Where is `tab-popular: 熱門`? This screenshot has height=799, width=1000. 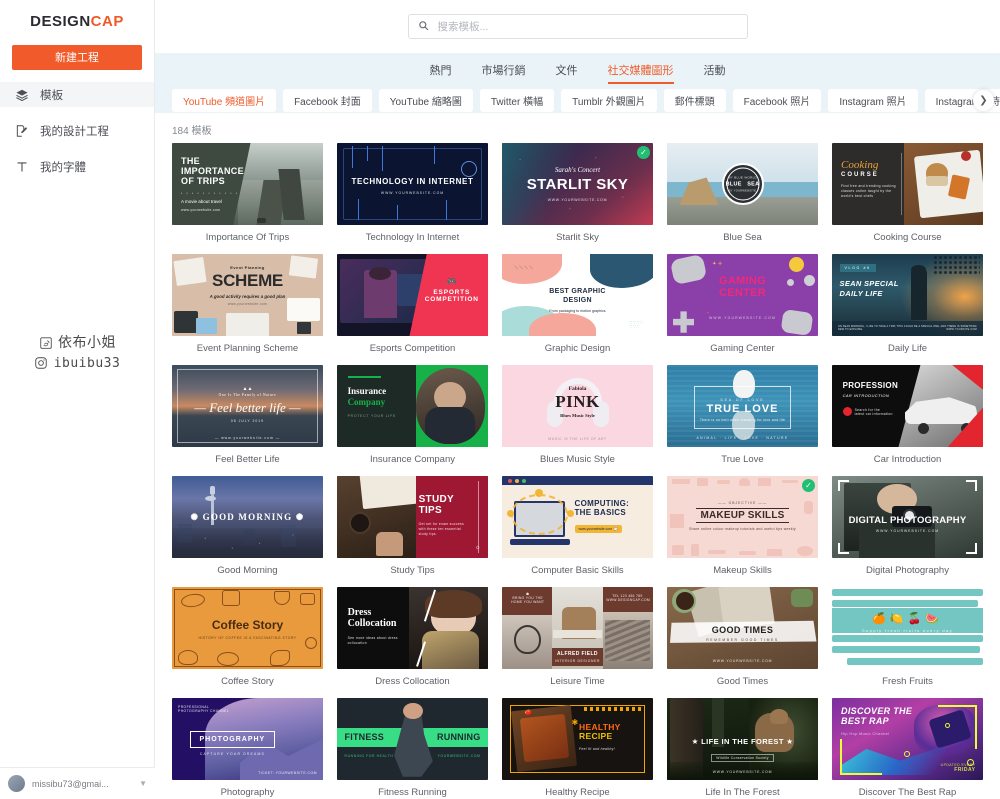 tab-popular: 熱門 is located at coordinates (441, 72).